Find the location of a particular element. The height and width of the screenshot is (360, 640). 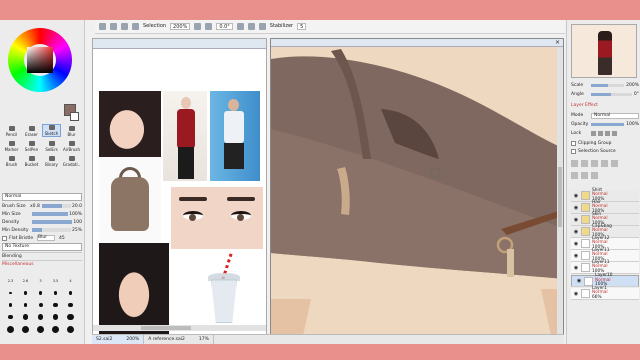

close-icon: × is located at coordinates (557, 43).